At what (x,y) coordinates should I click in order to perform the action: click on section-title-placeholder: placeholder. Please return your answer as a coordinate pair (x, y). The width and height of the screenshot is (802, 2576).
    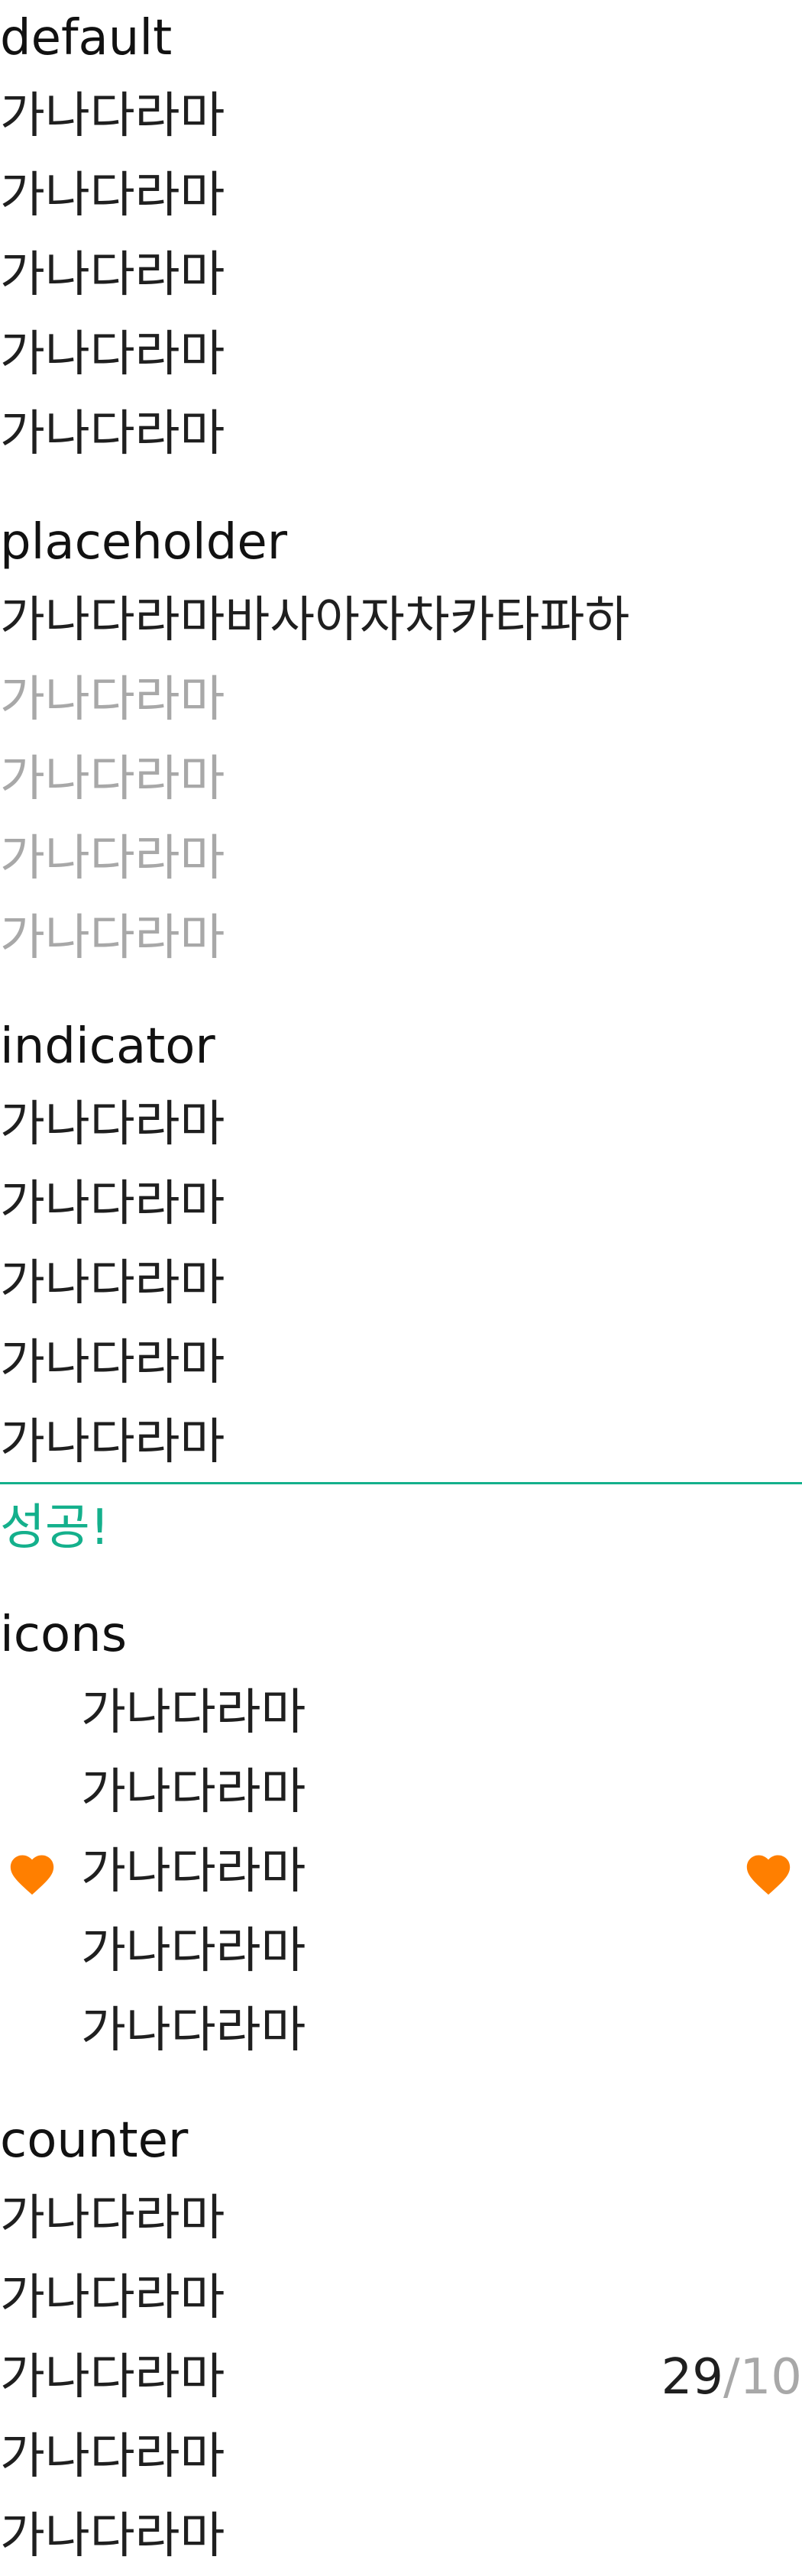
    Looking at the image, I should click on (144, 542).